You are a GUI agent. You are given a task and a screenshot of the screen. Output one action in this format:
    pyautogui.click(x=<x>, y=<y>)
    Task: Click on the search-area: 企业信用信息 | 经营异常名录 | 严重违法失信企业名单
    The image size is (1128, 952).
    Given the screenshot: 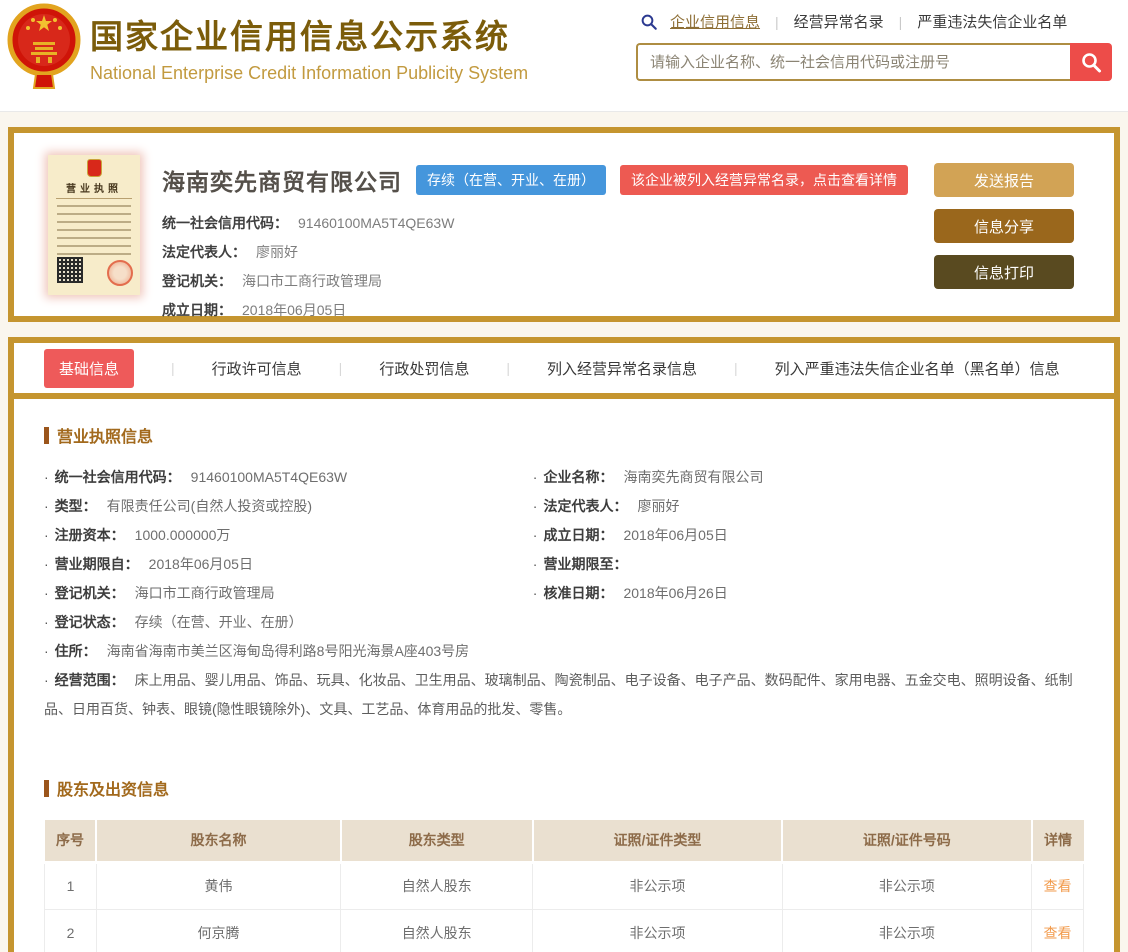 What is the action you would take?
    pyautogui.click(x=874, y=46)
    